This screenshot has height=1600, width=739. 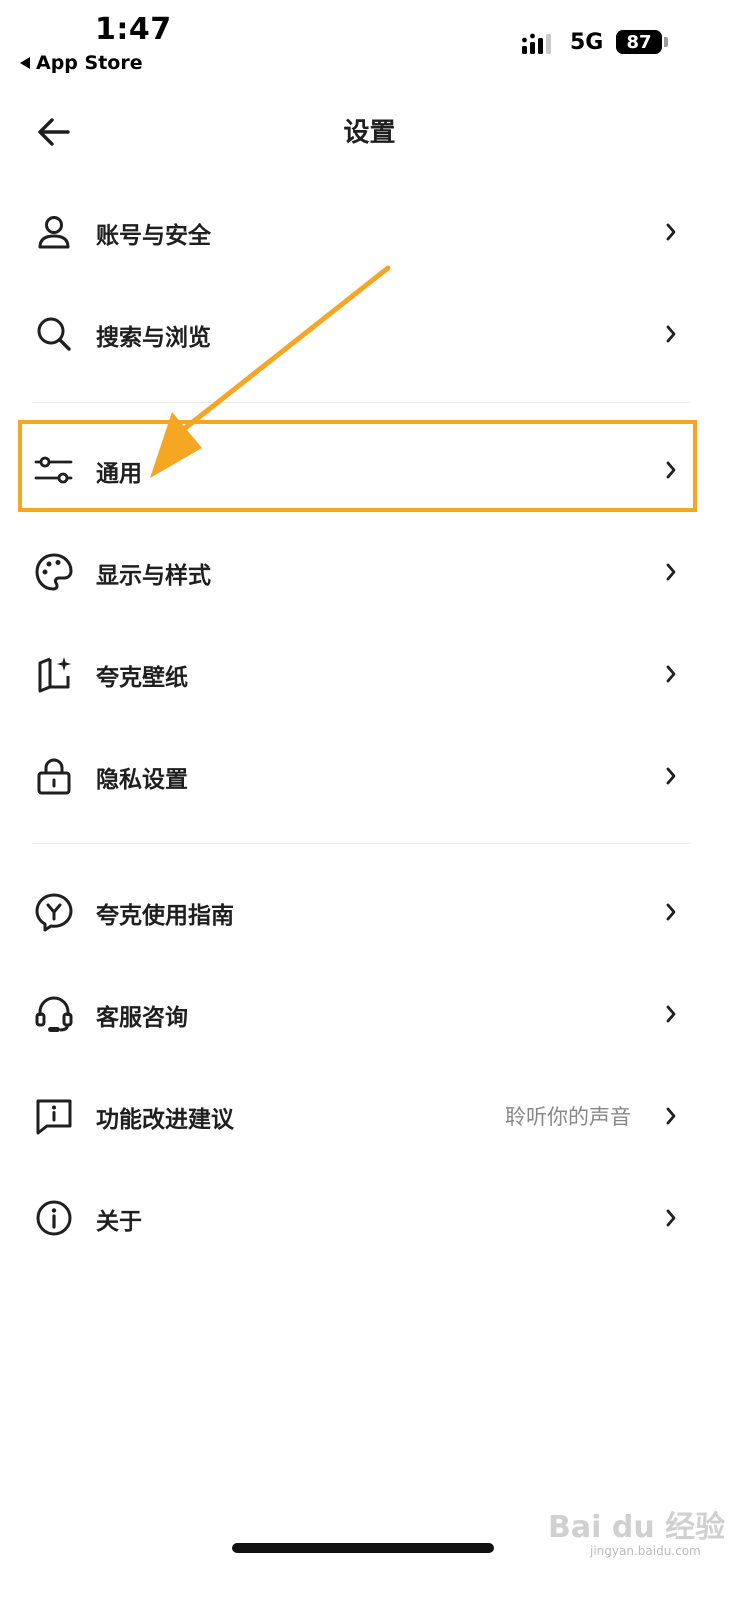 What do you see at coordinates (369, 1116) in the screenshot?
I see `settings-row-feedback: 功能改进建议 聆听你的声音` at bounding box center [369, 1116].